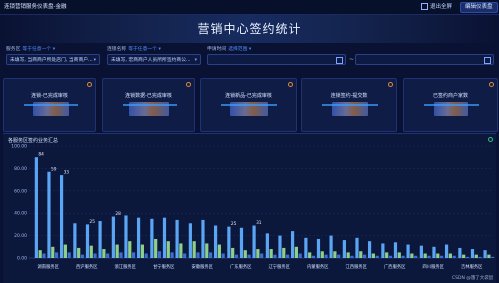 The image size is (499, 283). Describe the element at coordinates (38, 49) in the screenshot. I see `service-area-scope-dropdown: 等于任意一个 ▾` at that location.